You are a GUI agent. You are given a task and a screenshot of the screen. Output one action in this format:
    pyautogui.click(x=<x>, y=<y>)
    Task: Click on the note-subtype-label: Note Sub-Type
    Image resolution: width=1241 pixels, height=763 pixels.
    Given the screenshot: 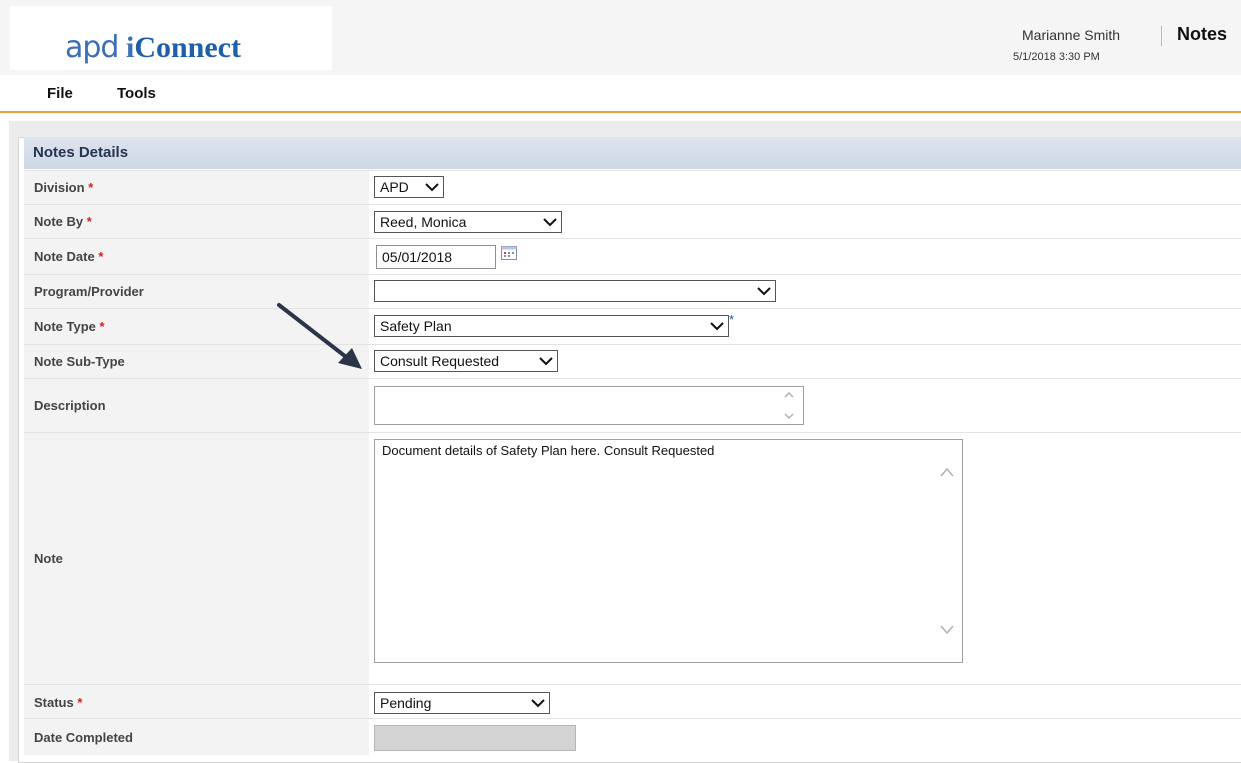 What is the action you would take?
    pyautogui.click(x=79, y=361)
    